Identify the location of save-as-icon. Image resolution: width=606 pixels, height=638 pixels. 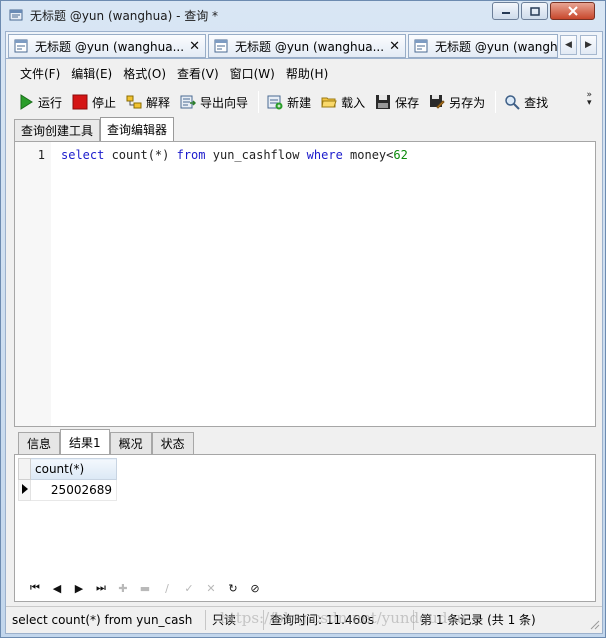
(437, 102).